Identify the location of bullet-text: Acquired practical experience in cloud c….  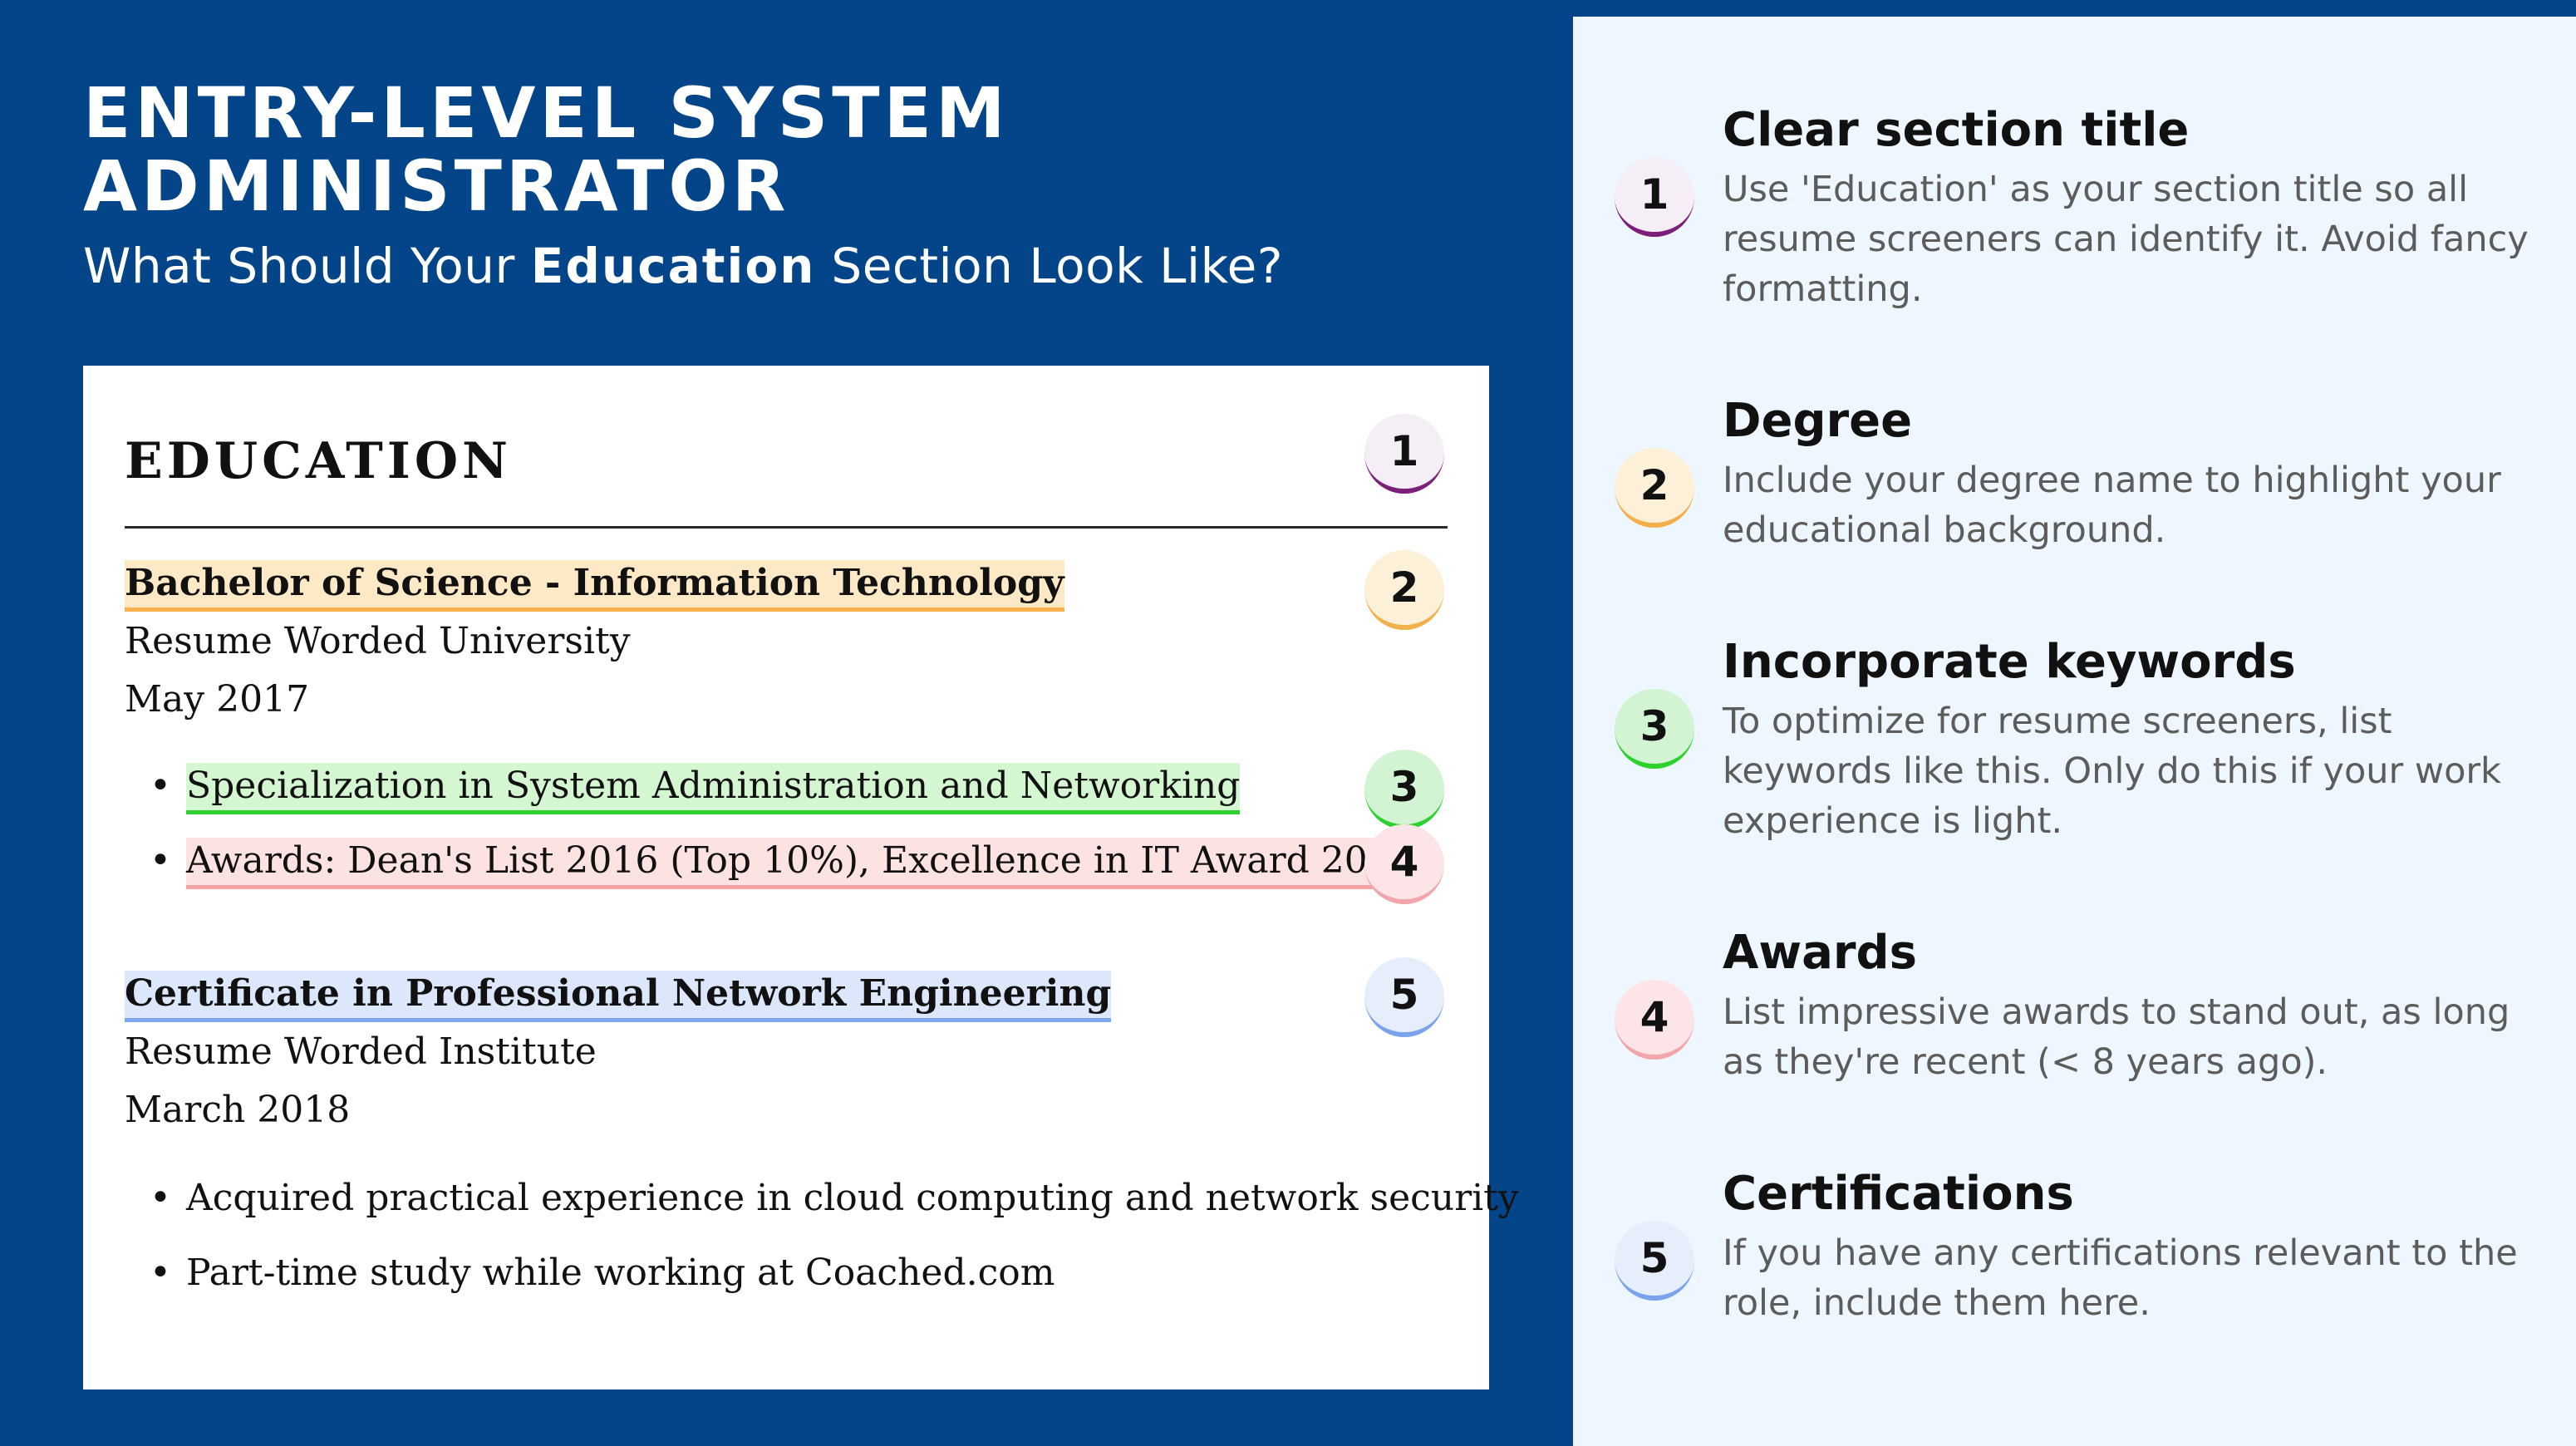
(852, 1198).